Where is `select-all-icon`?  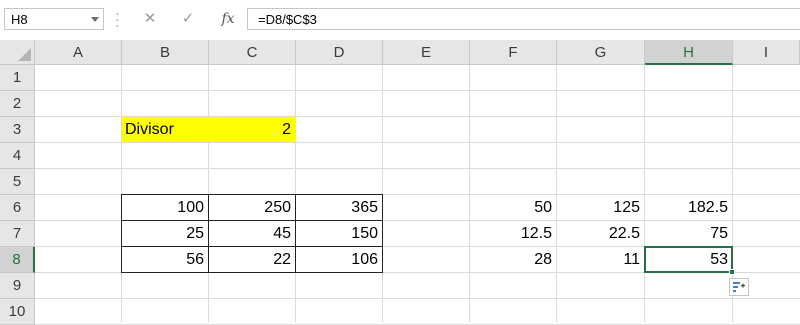
select-all-icon is located at coordinates (24, 54).